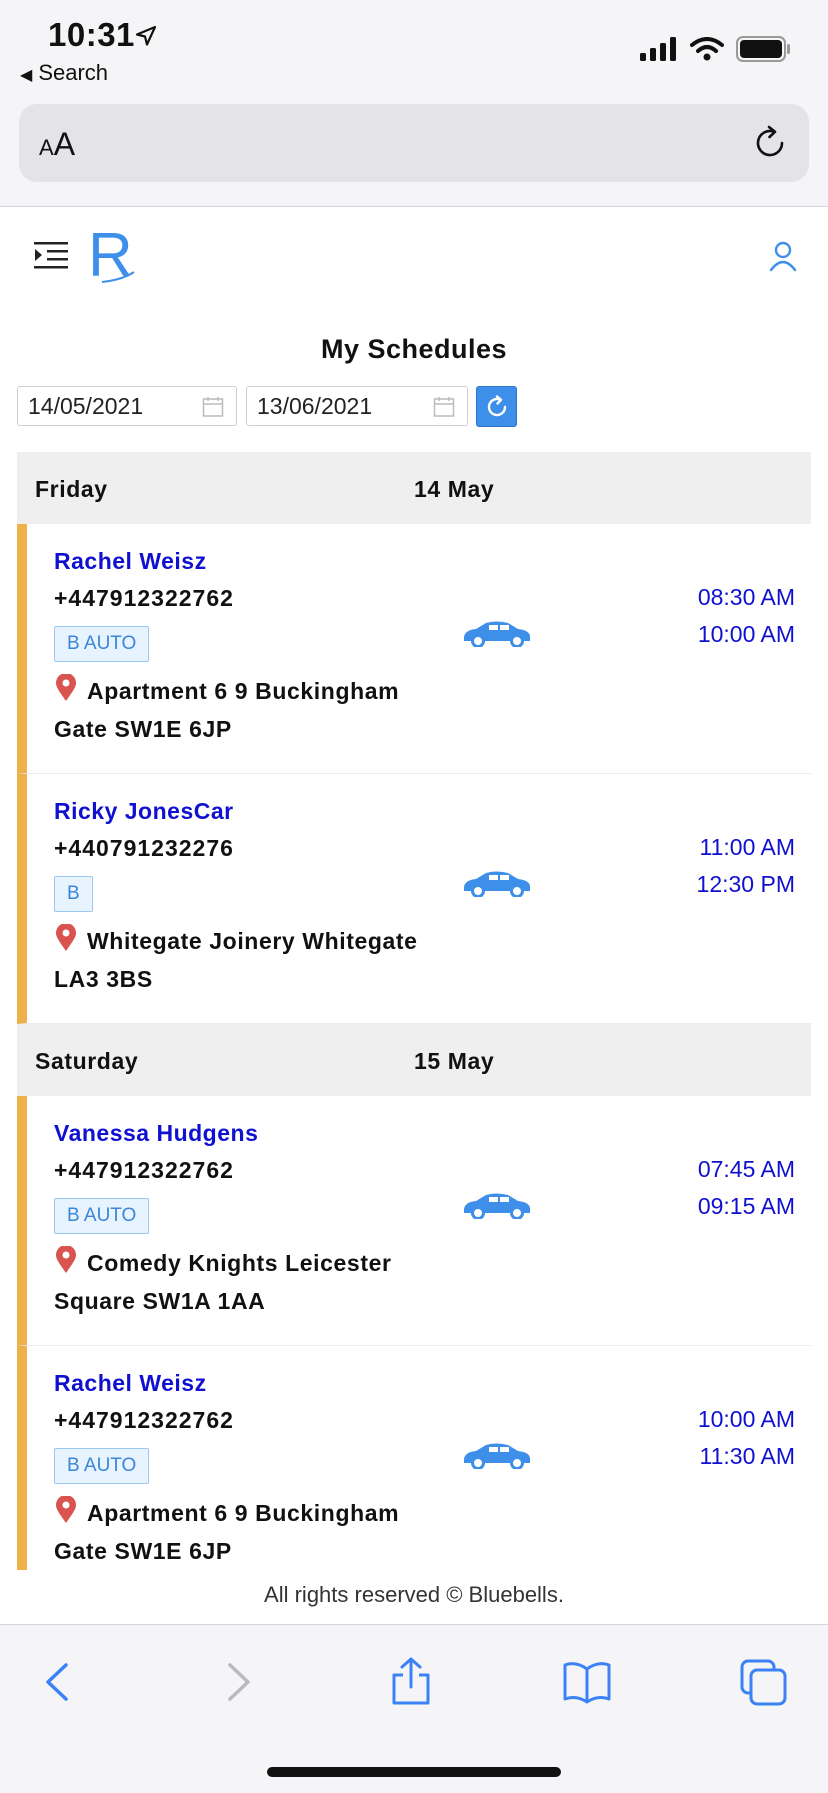 Image resolution: width=828 pixels, height=1793 pixels. Describe the element at coordinates (59, 1682) in the screenshot. I see `back-chevron-icon` at that location.